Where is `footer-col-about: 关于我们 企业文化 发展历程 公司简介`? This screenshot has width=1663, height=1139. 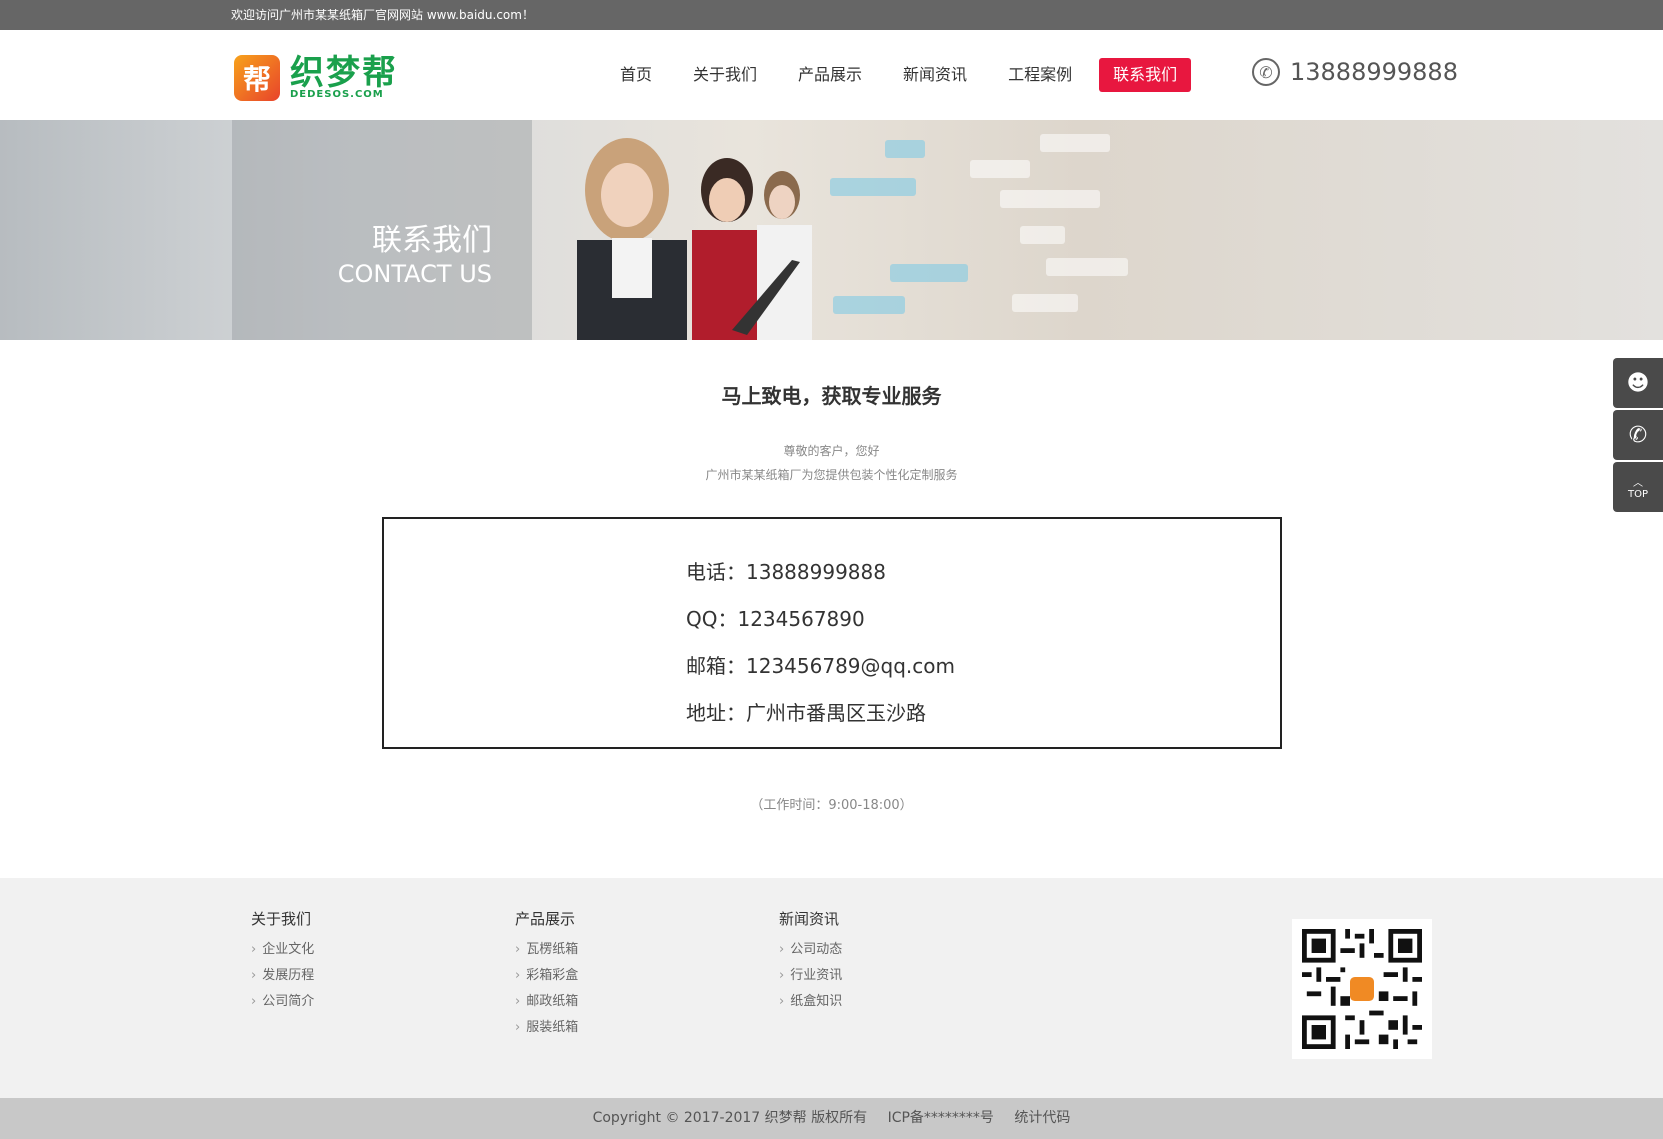 footer-col-about: 关于我们 企业文化 发展历程 公司简介 is located at coordinates (282, 961).